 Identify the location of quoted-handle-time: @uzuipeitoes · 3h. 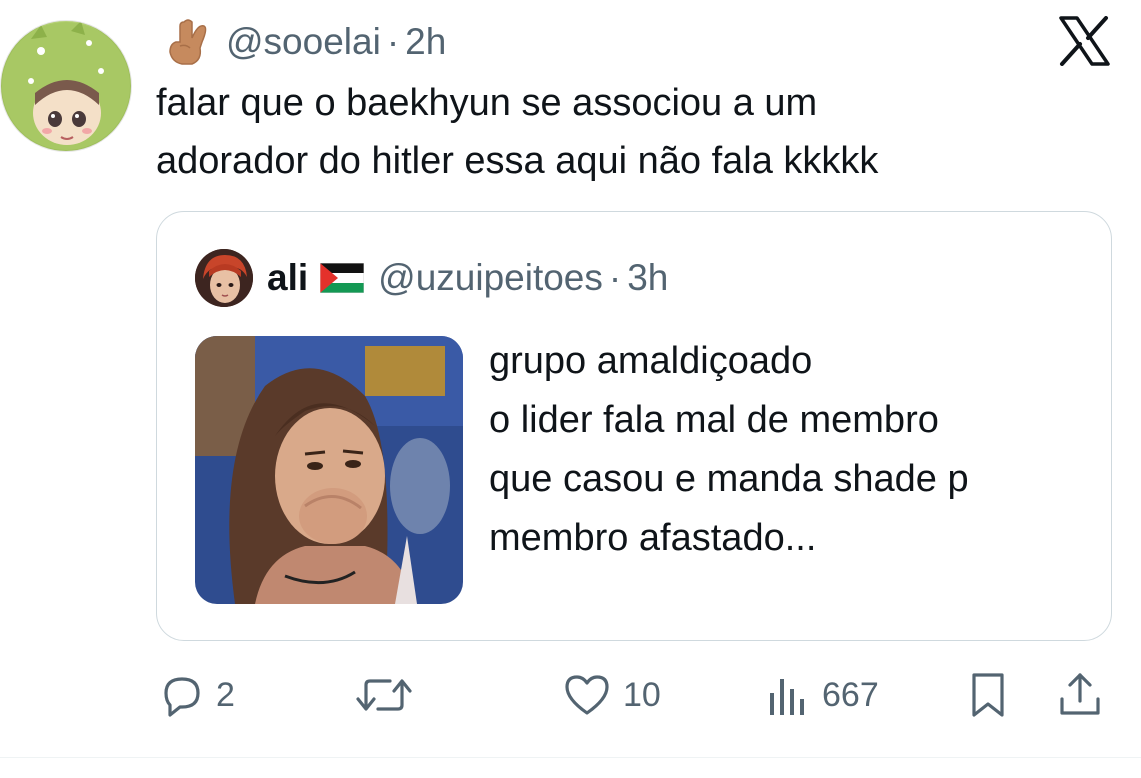
(523, 278).